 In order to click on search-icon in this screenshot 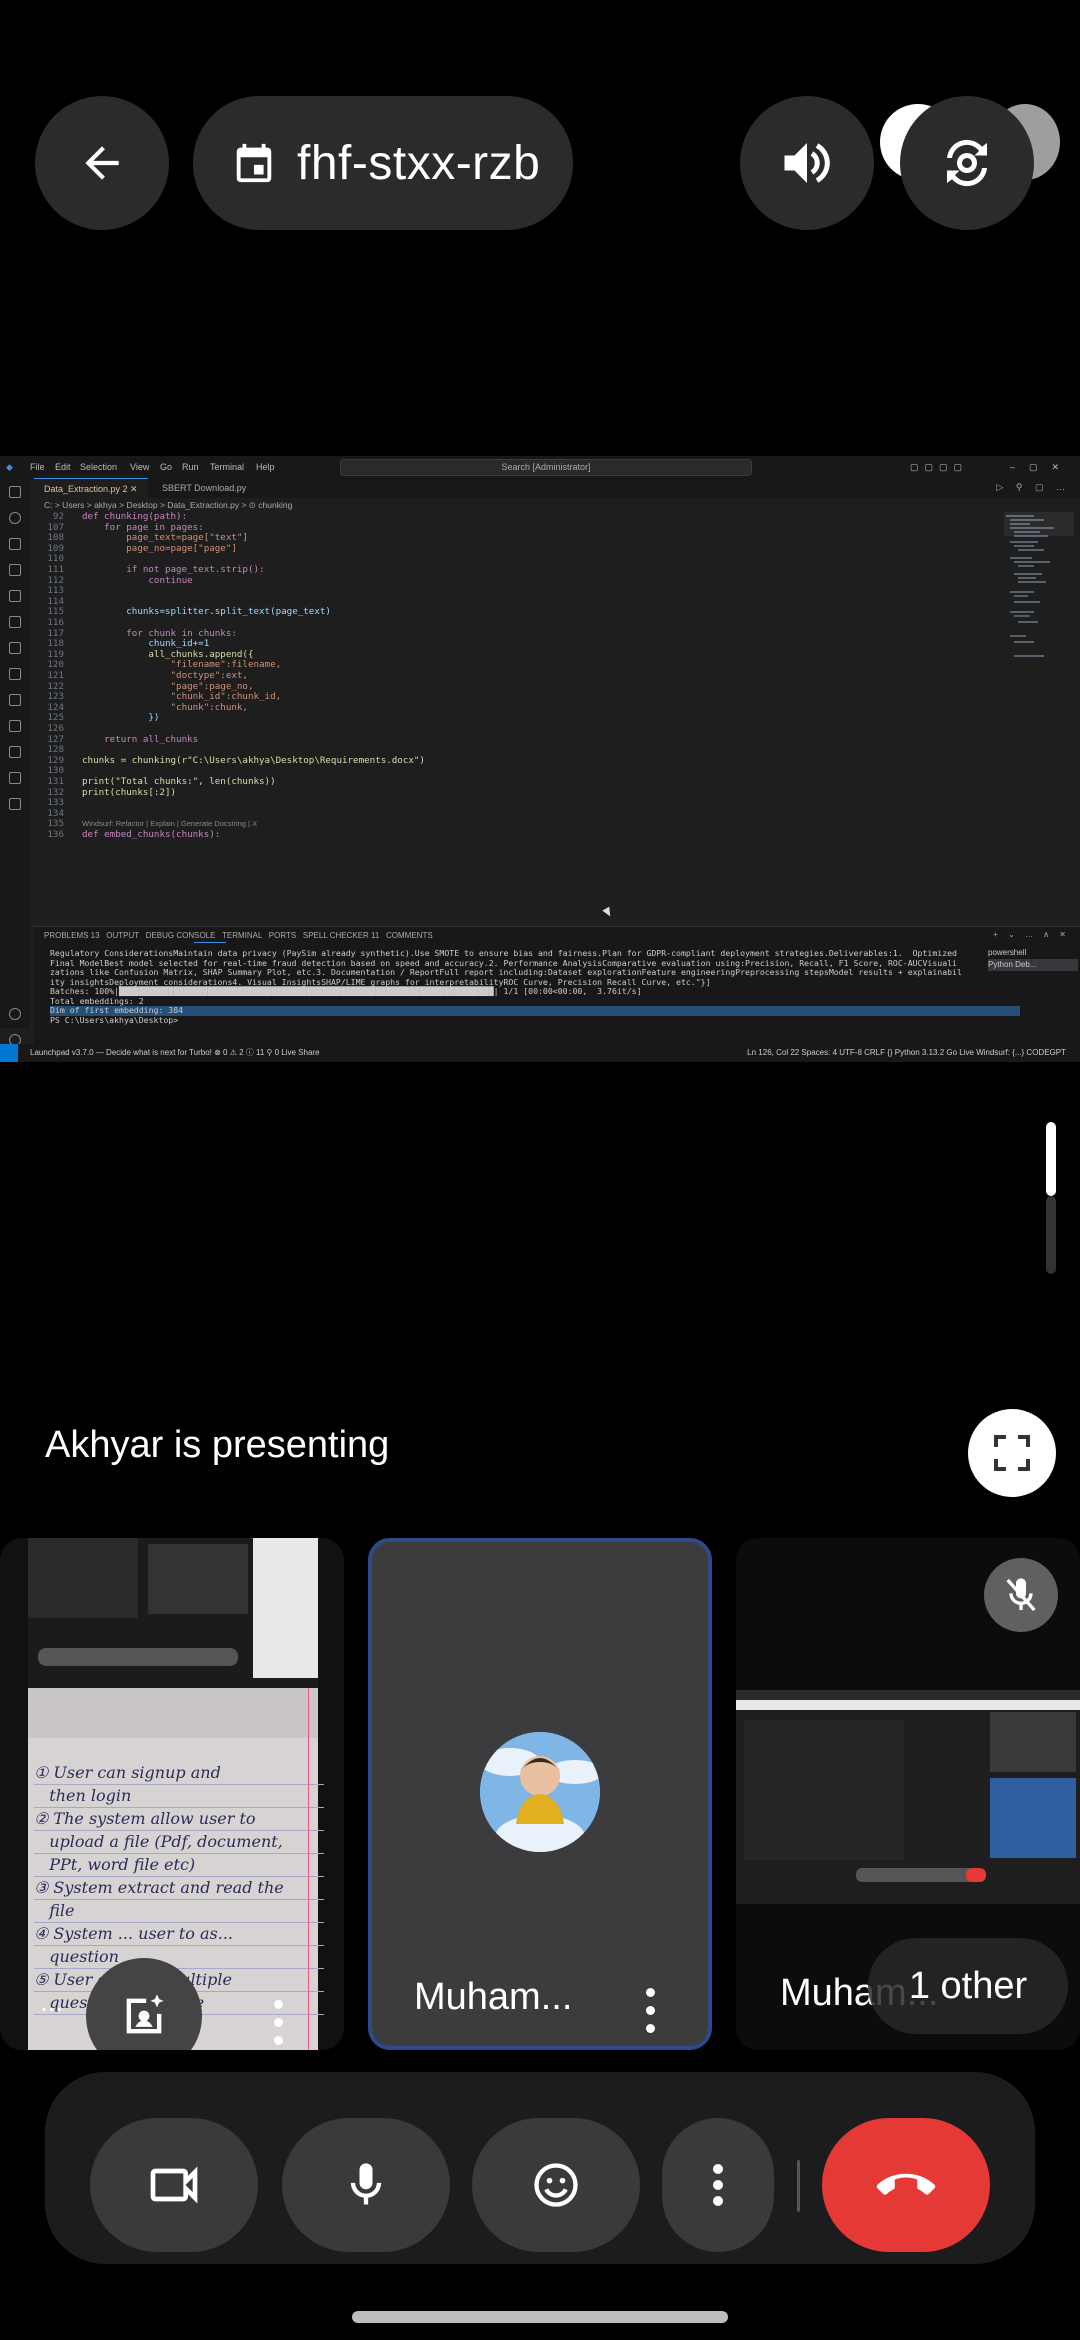, I will do `click(15, 518)`.